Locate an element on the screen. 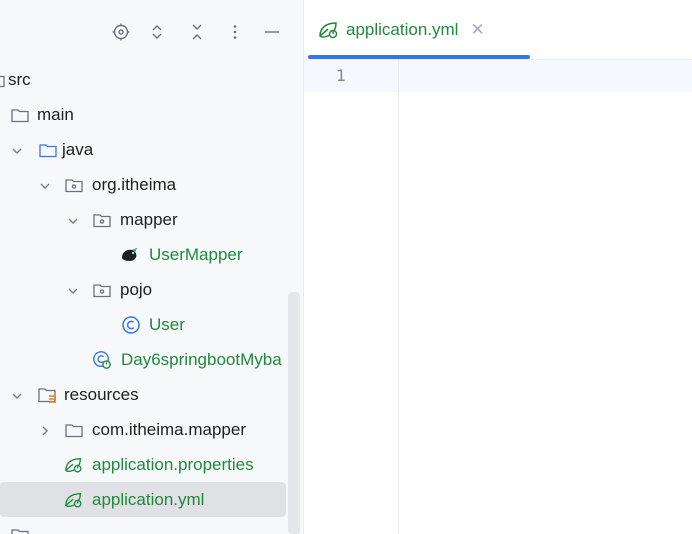 Image resolution: width=692 pixels, height=534 pixels. tree-item-label: com.itheima.mapper is located at coordinates (169, 429).